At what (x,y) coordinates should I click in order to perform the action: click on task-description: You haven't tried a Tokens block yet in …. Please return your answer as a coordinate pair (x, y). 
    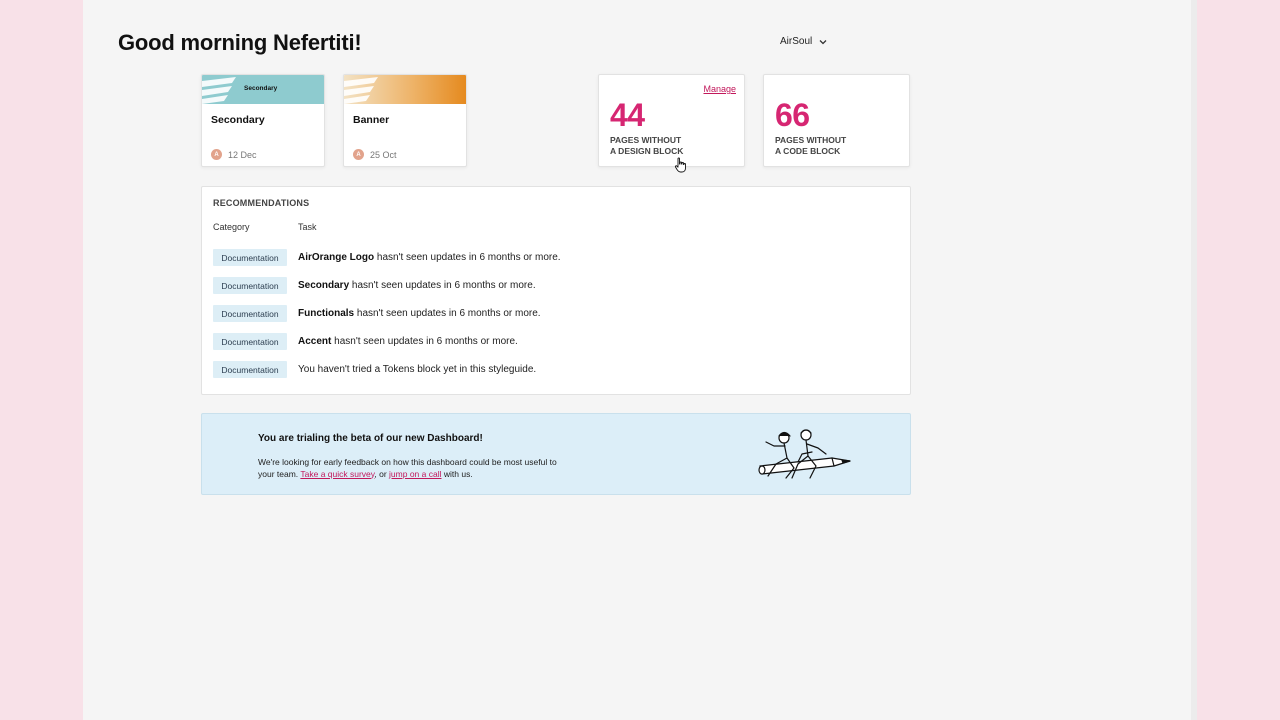
    Looking at the image, I should click on (417, 369).